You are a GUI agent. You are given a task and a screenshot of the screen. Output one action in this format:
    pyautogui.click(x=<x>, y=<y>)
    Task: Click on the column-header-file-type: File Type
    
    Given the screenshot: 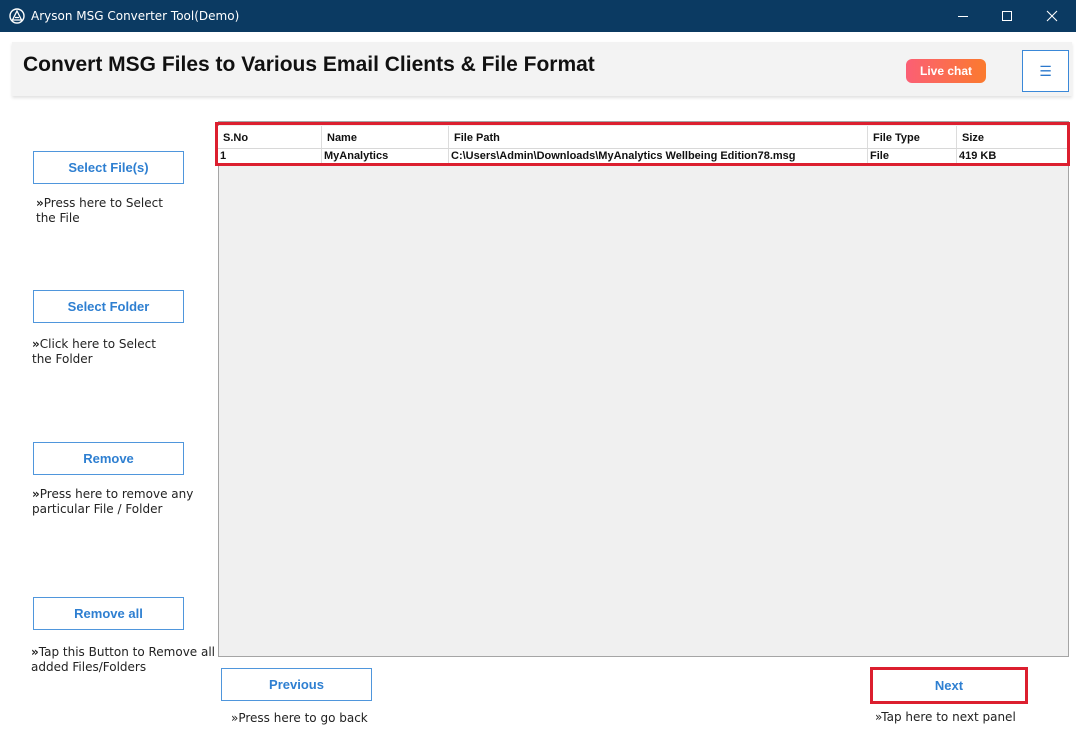 What is the action you would take?
    pyautogui.click(x=912, y=137)
    